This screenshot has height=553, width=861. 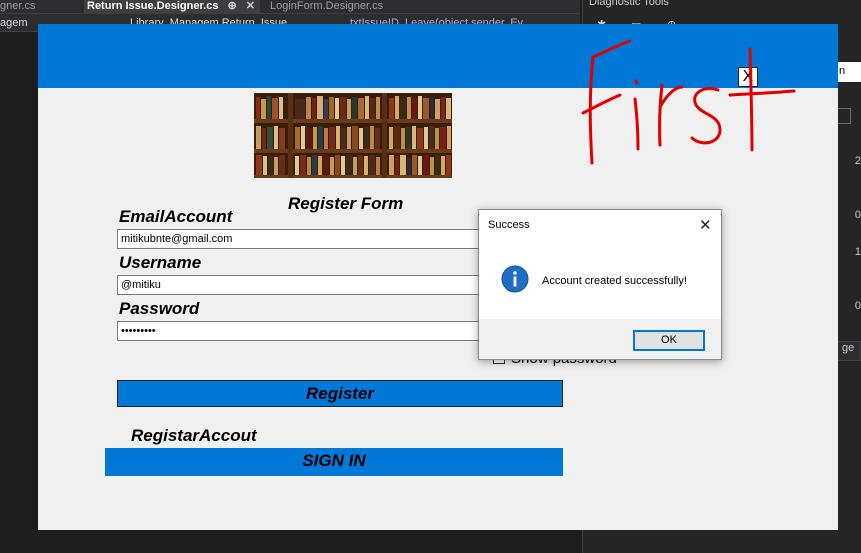 I want to click on tab-loginform-designer: LoginForm.Designer.cs, so click(x=345, y=7).